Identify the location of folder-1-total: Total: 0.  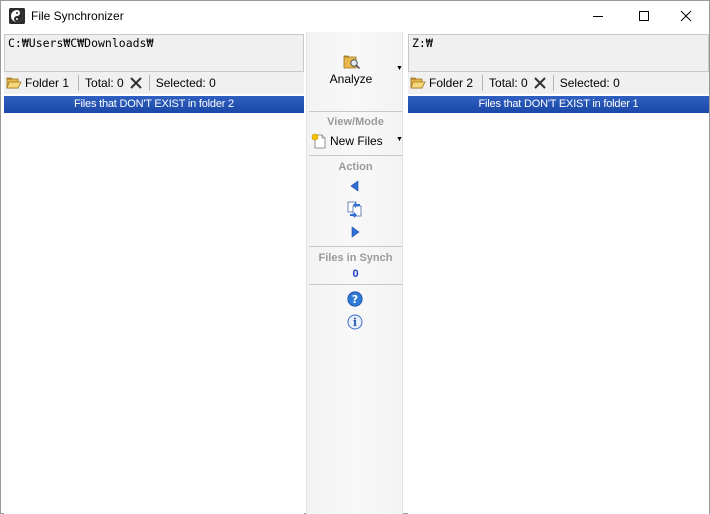
(104, 83).